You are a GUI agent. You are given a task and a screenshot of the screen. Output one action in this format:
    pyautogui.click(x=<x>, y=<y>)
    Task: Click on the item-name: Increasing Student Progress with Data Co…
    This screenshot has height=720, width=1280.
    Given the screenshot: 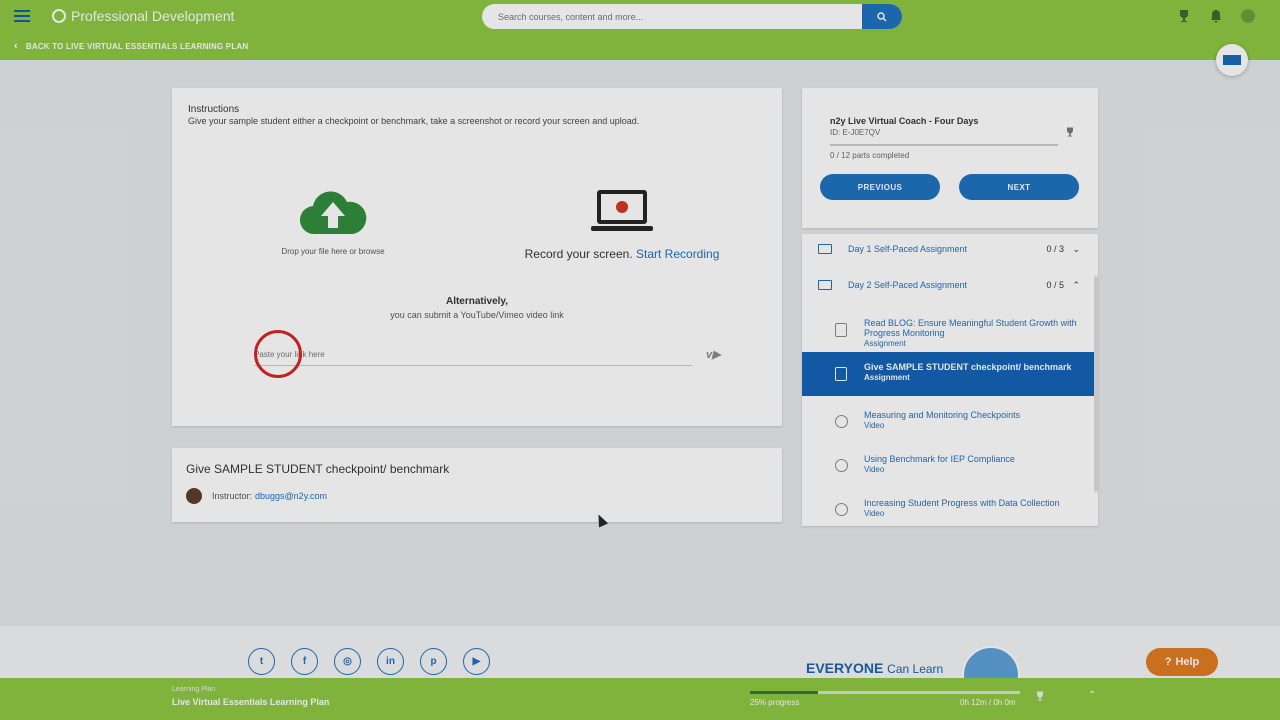 What is the action you would take?
    pyautogui.click(x=962, y=503)
    